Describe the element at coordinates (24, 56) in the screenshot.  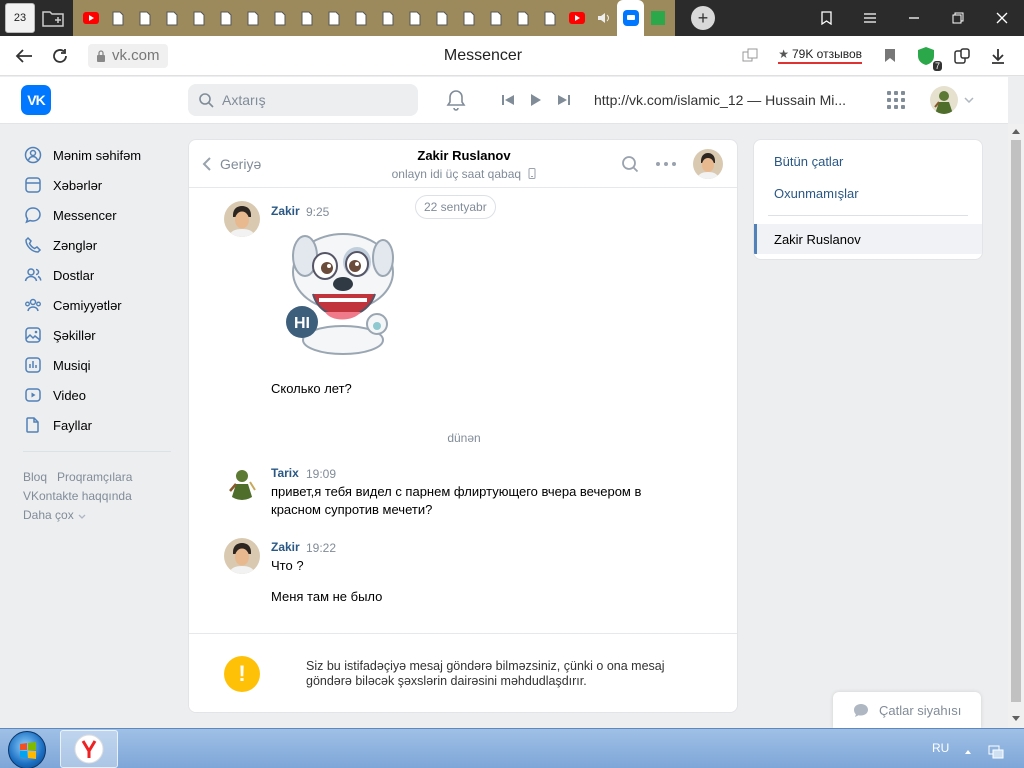
I see `back-arrow-icon` at that location.